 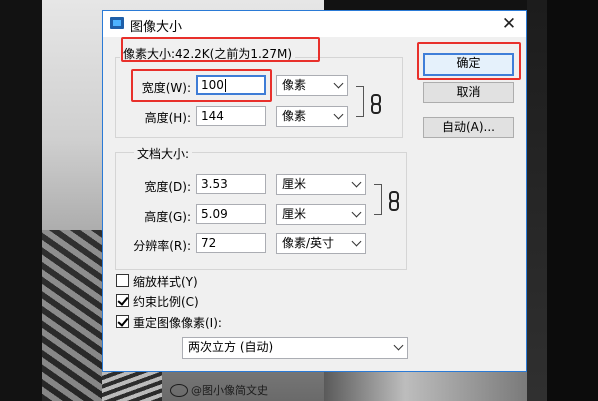 I want to click on watermark-text: @图小像简文史, so click(x=229, y=390).